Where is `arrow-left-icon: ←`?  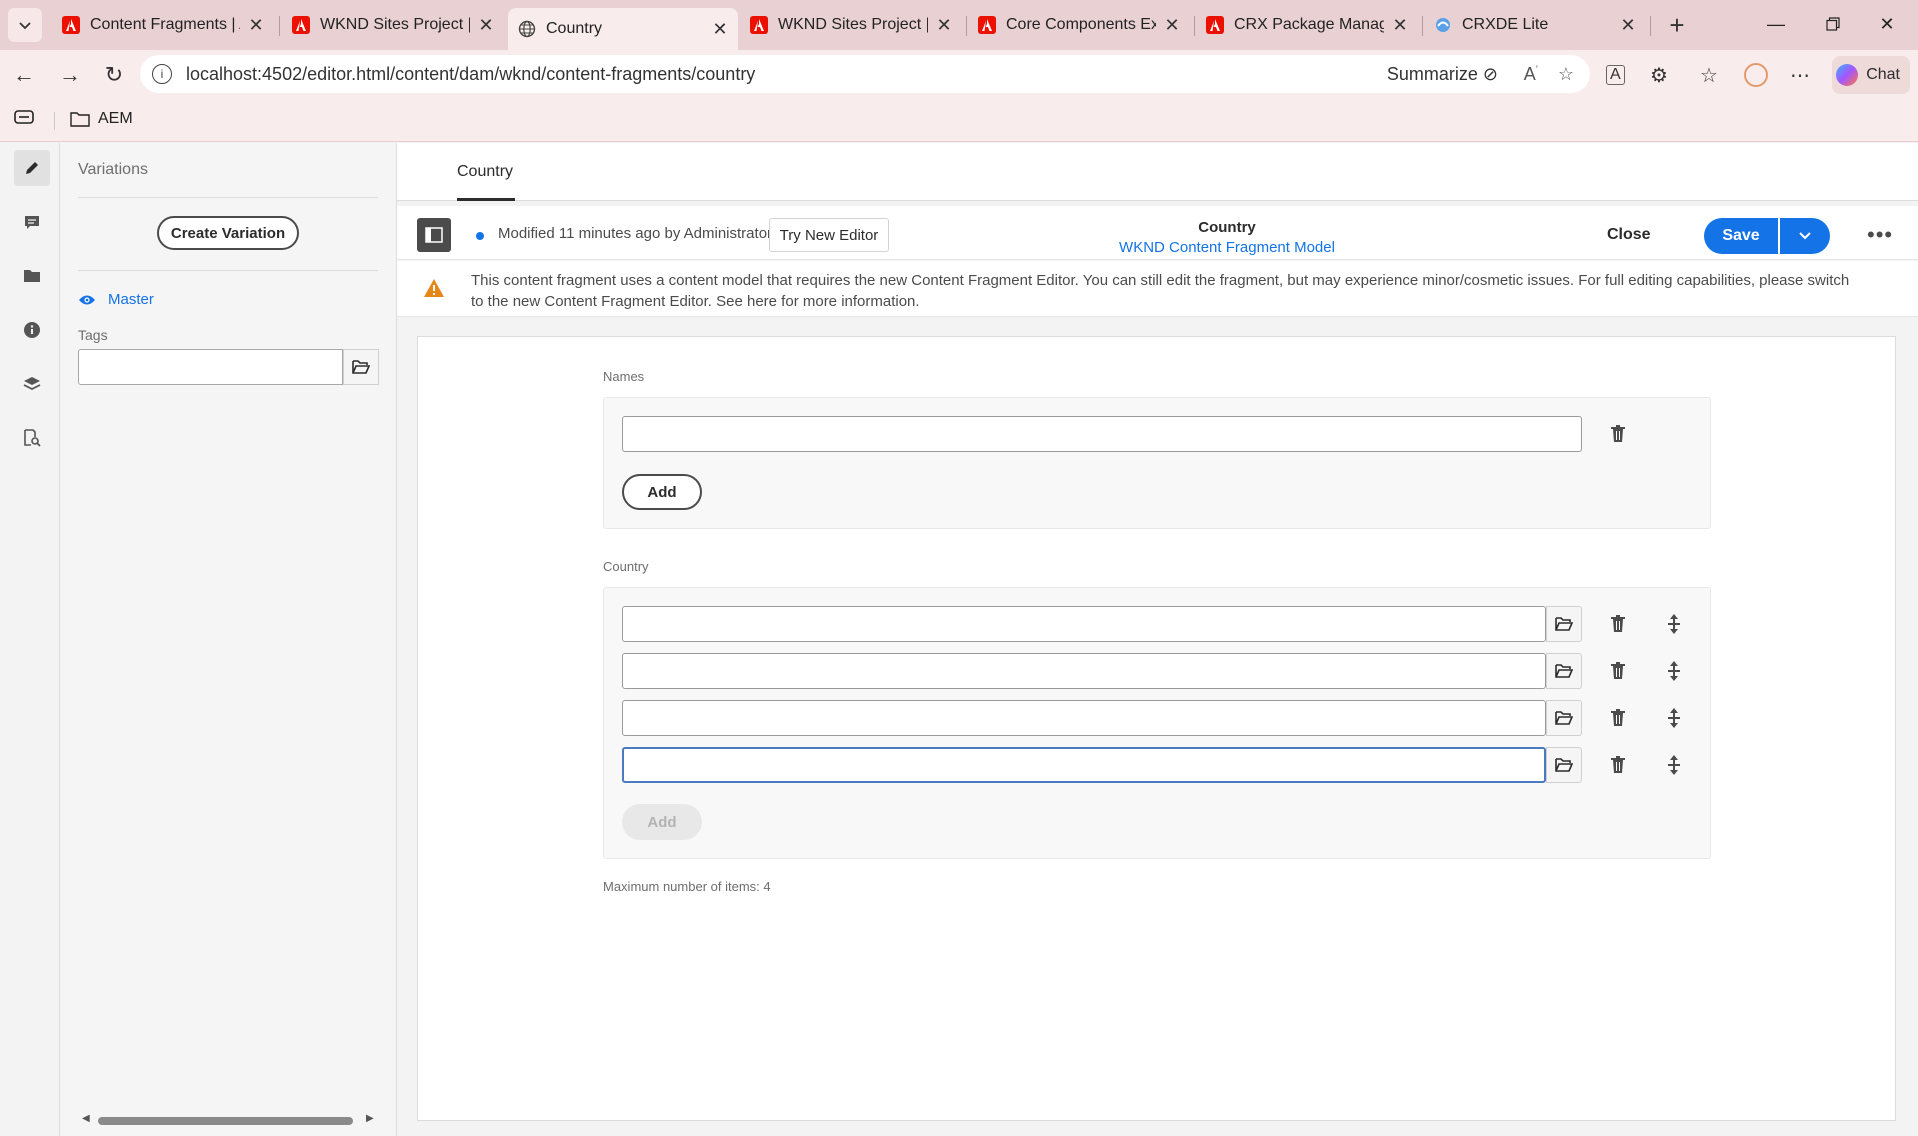
arrow-left-icon: ← is located at coordinates (24, 74).